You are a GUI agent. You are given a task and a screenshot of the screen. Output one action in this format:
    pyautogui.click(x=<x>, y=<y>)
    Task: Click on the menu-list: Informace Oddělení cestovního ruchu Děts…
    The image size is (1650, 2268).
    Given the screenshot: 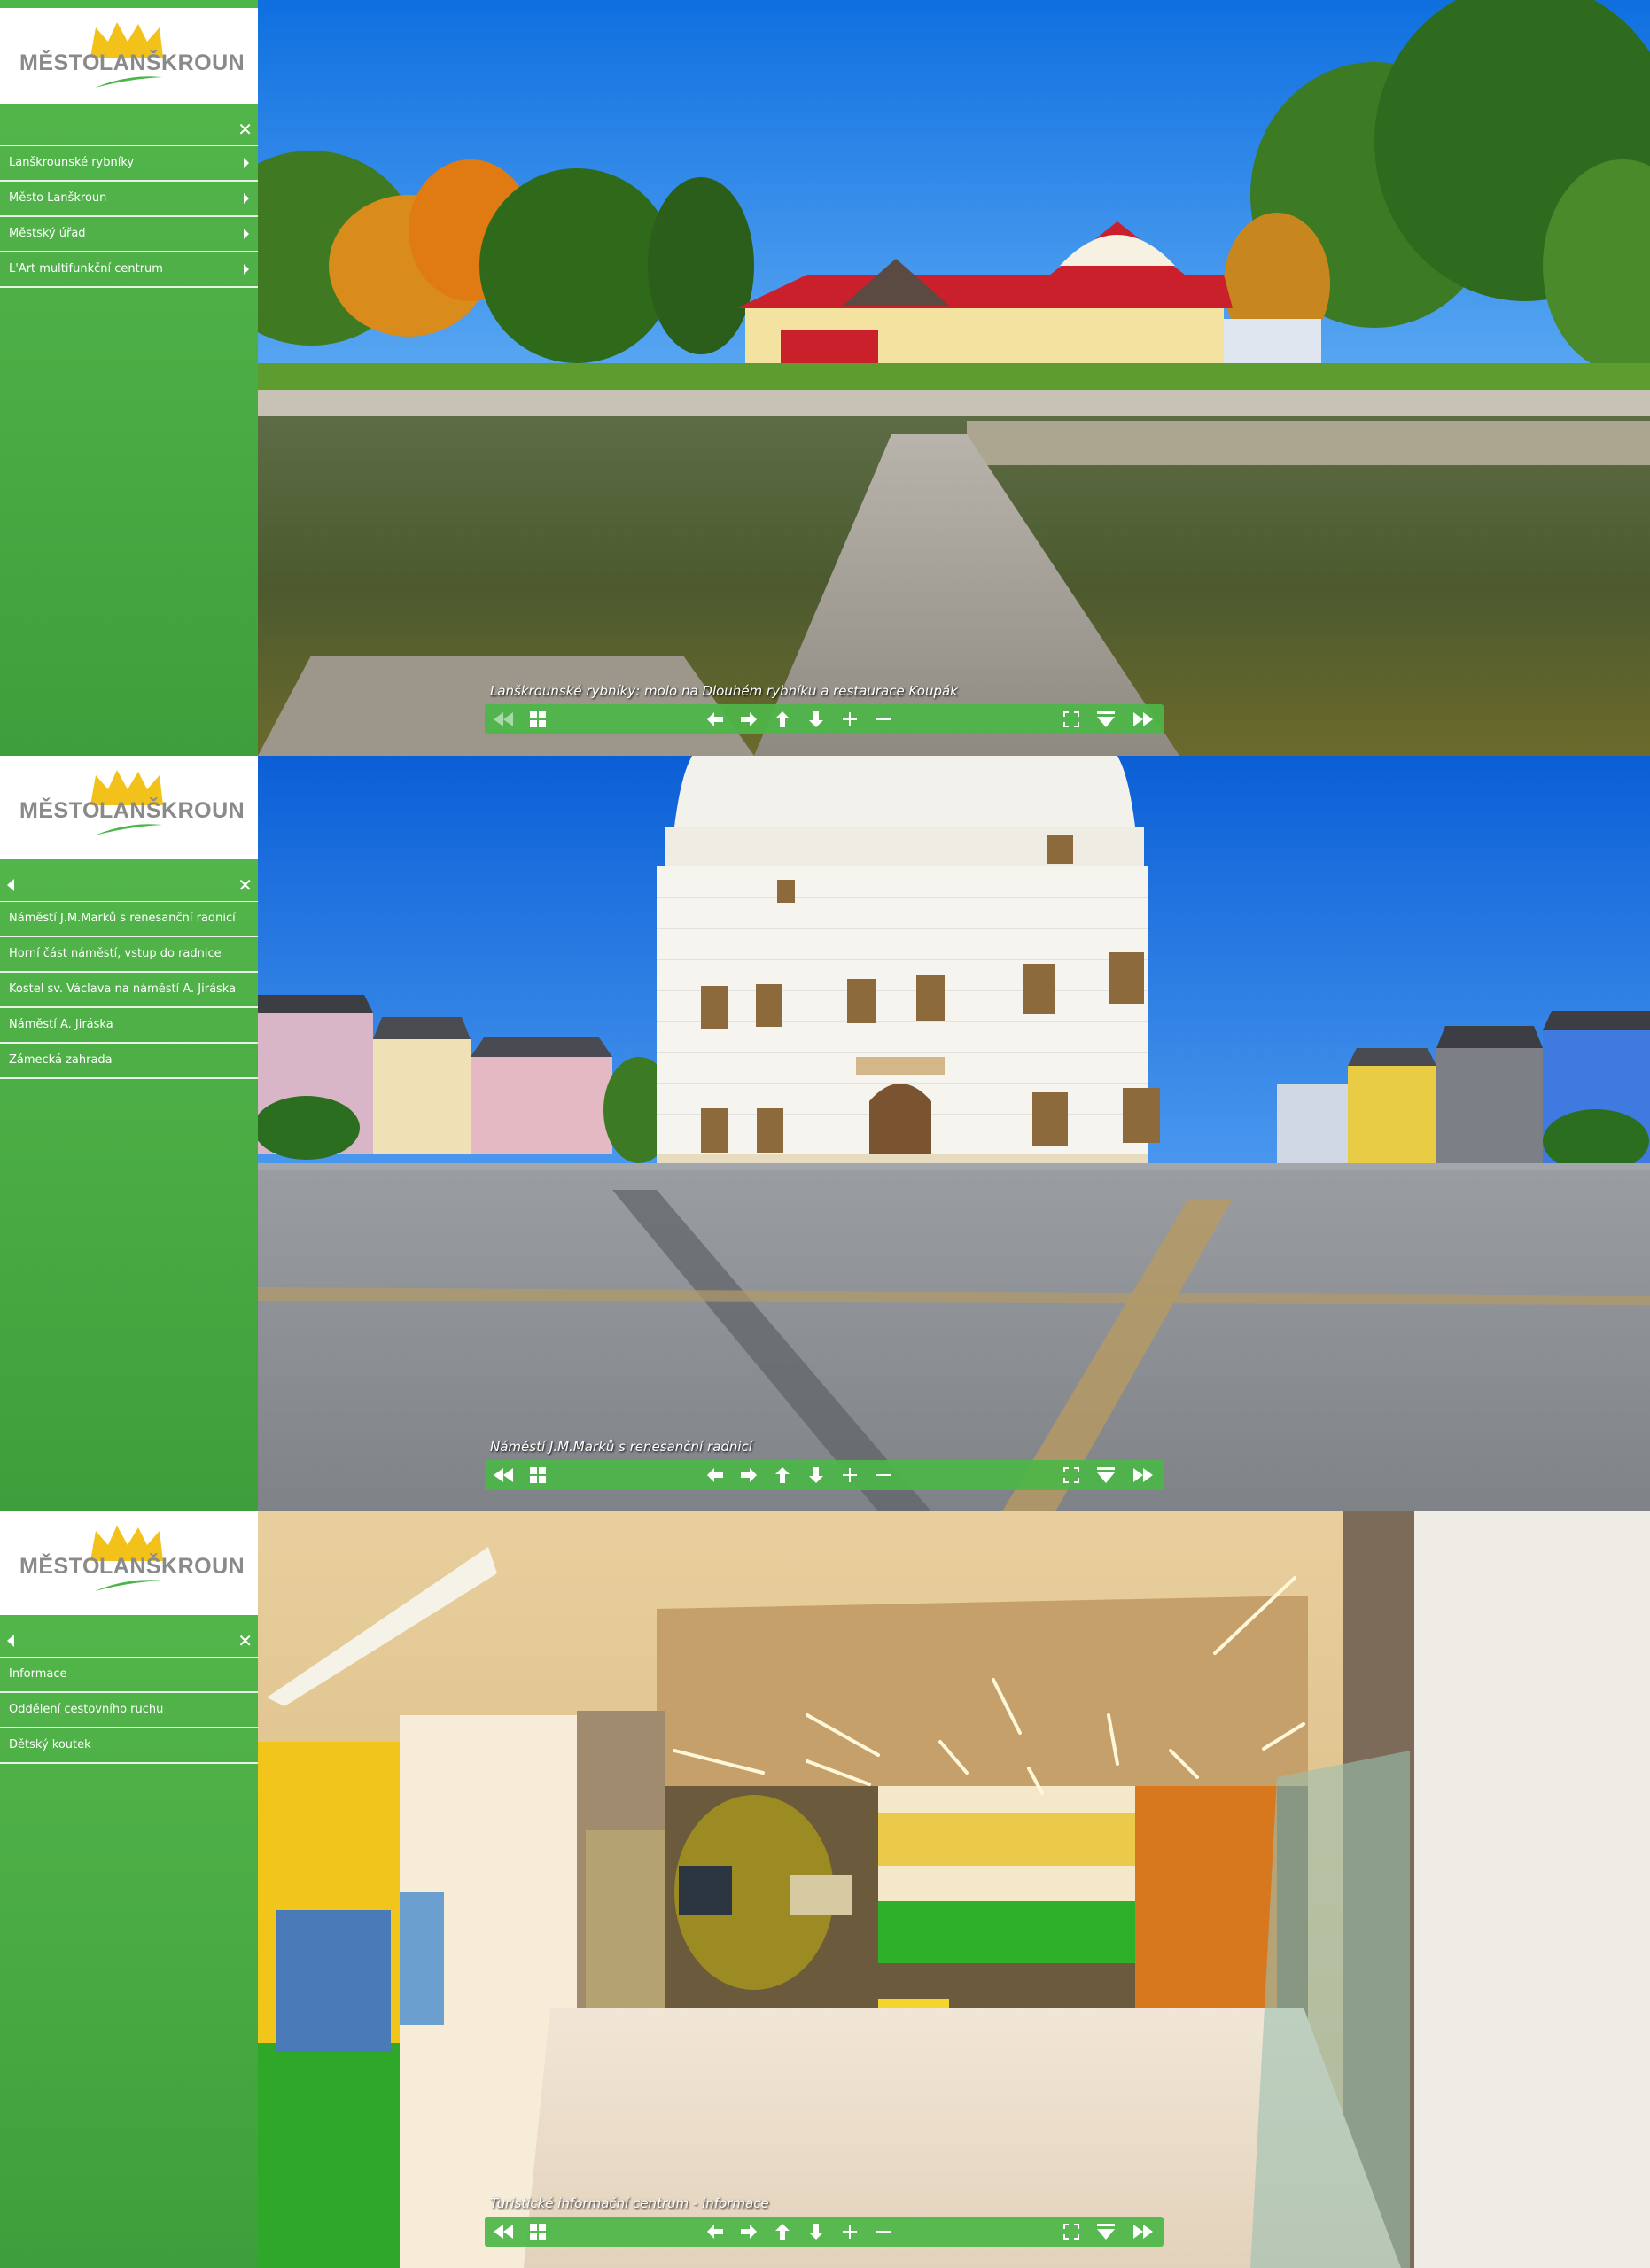 What is the action you would take?
    pyautogui.click(x=129, y=1711)
    